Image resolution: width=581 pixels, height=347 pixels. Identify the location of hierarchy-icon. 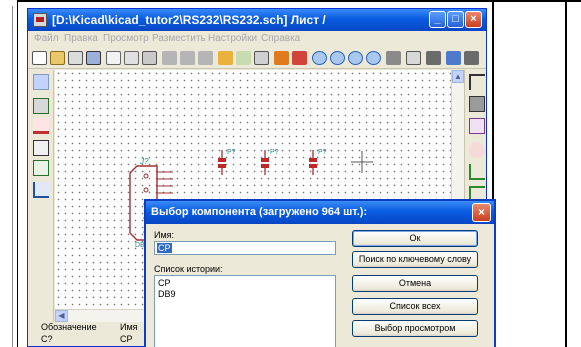
(281, 58).